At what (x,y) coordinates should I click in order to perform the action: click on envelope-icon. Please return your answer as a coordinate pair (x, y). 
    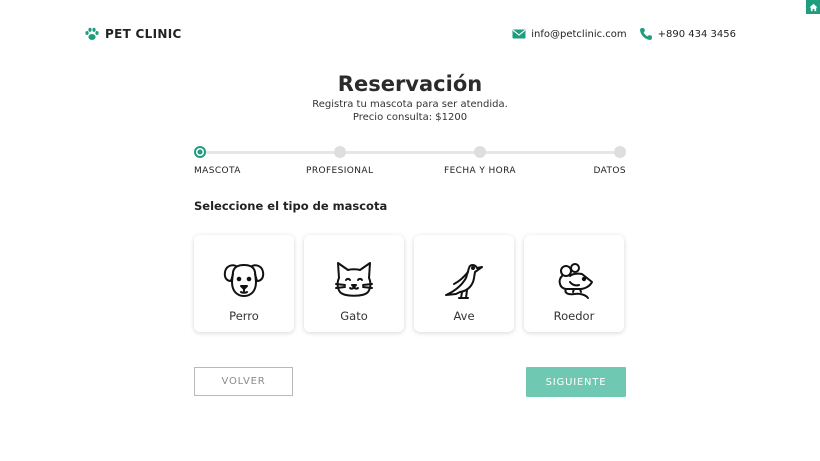
    Looking at the image, I should click on (519, 34).